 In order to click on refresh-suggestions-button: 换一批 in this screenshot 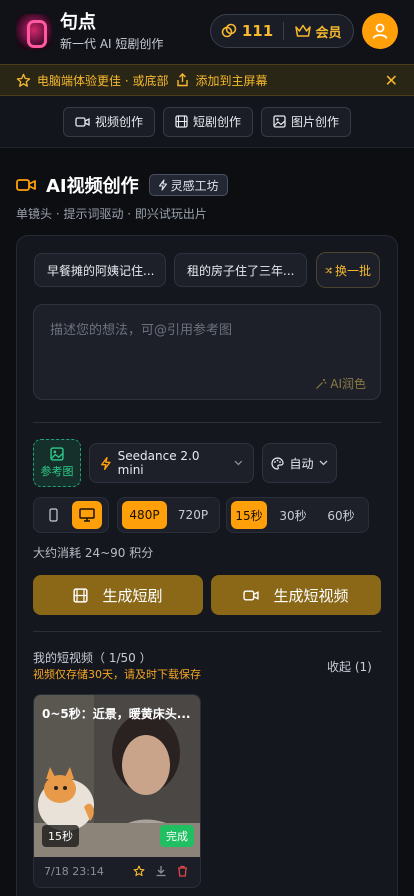, I will do `click(348, 270)`.